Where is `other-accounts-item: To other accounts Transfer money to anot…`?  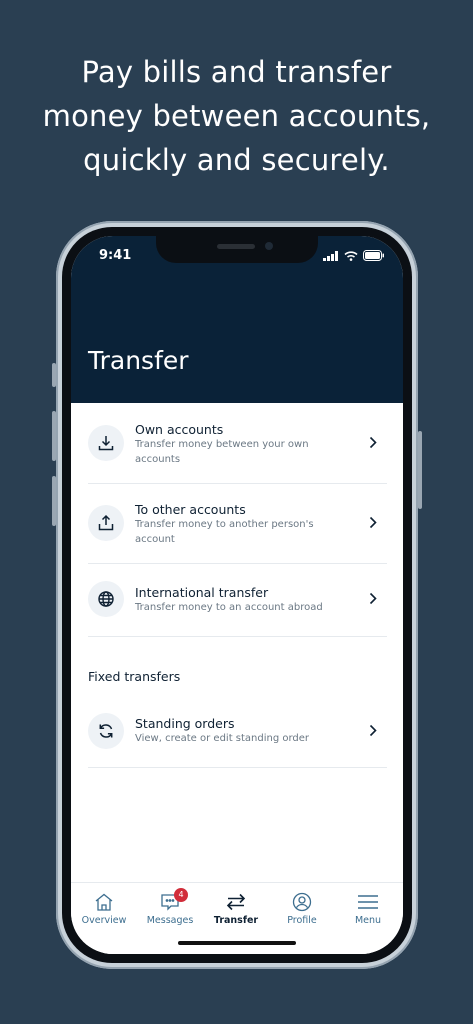
other-accounts-item: To other accounts Transfer money to anot… is located at coordinates (237, 523).